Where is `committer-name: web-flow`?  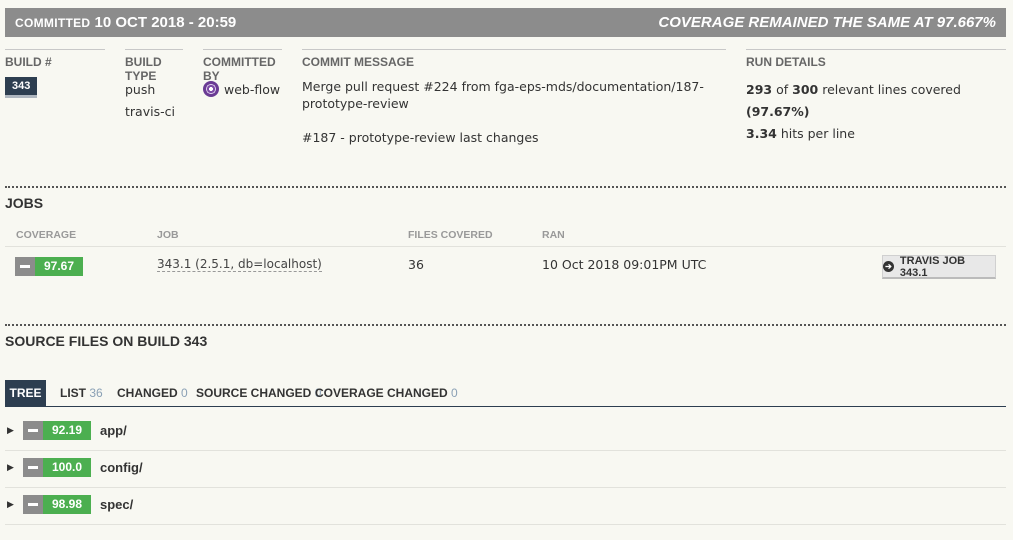 committer-name: web-flow is located at coordinates (252, 89).